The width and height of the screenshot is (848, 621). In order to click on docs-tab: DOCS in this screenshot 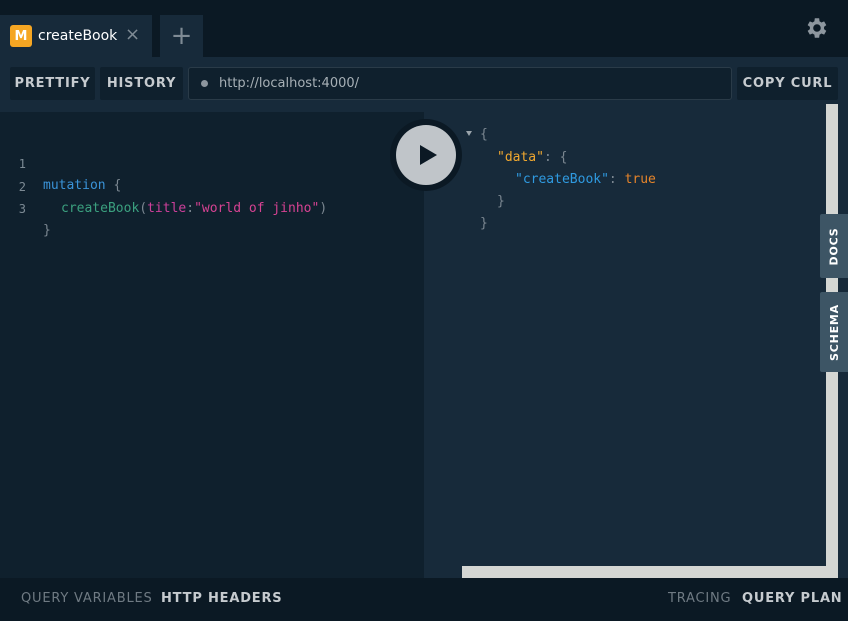, I will do `click(834, 246)`.